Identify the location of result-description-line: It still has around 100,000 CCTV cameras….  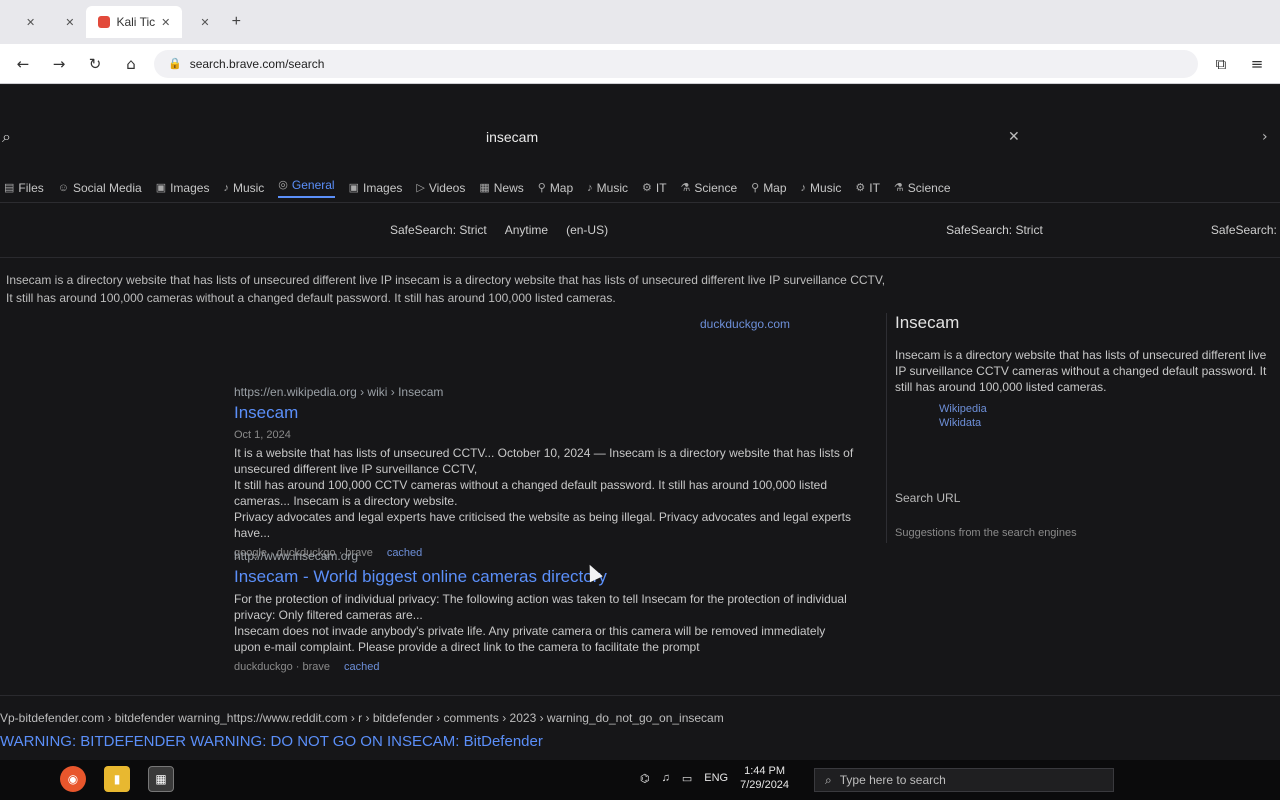
(531, 493).